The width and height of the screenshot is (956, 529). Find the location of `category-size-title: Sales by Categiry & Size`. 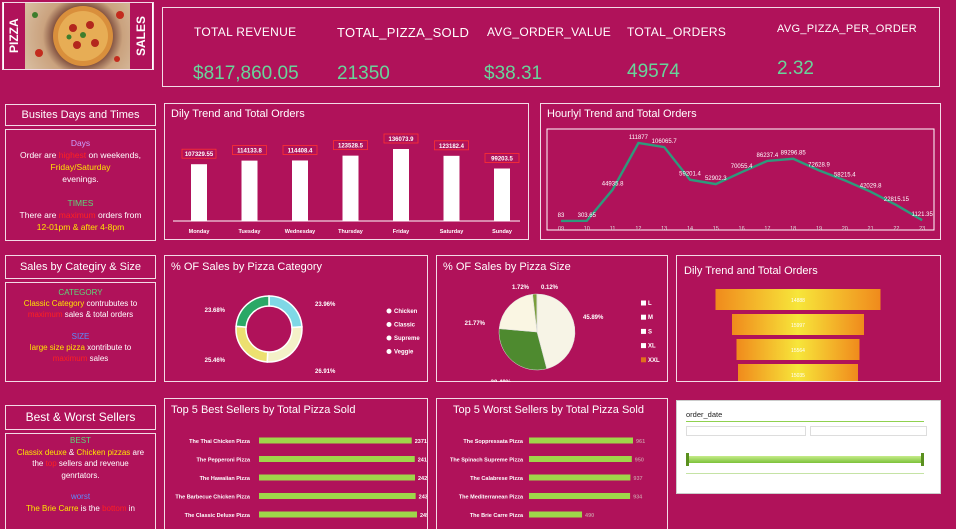

category-size-title: Sales by Categiry & Size is located at coordinates (80, 267).